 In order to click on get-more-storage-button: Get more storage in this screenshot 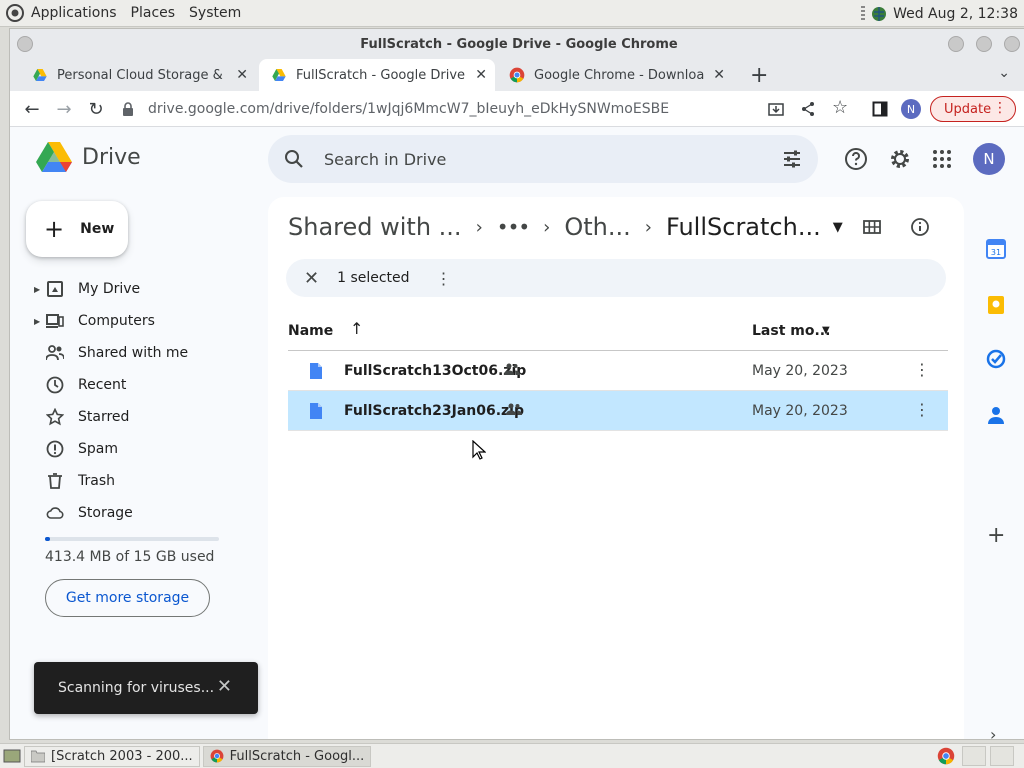, I will do `click(127, 598)`.